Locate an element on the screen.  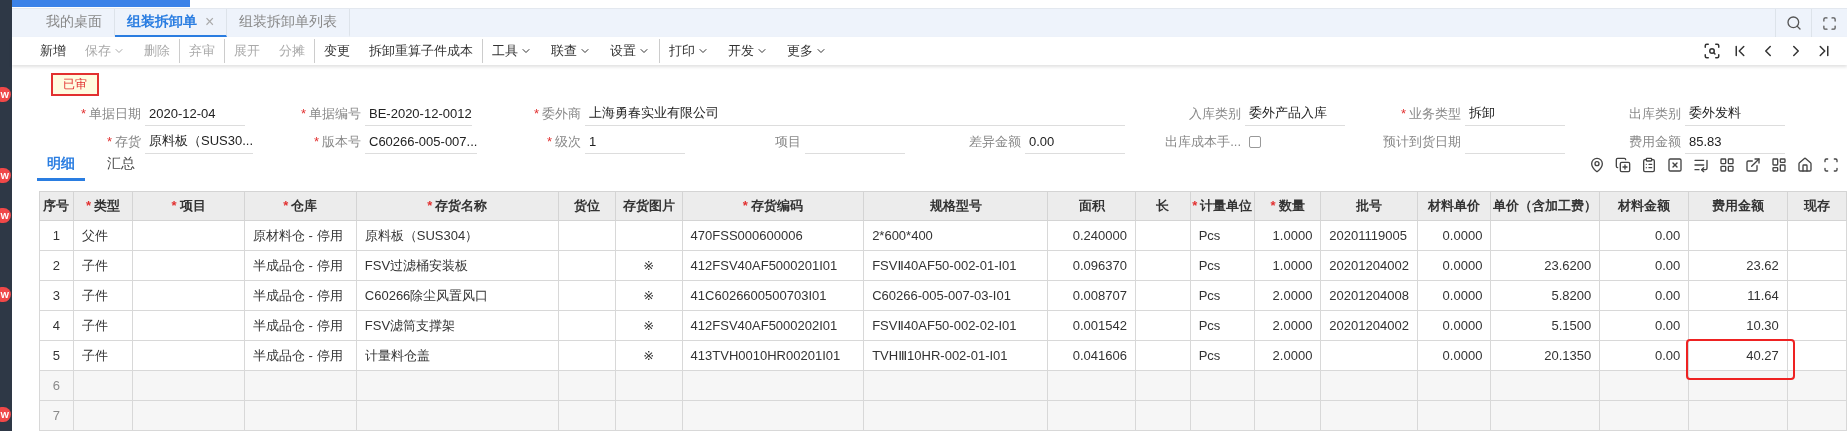
detail-tab: 明细 is located at coordinates (61, 168).